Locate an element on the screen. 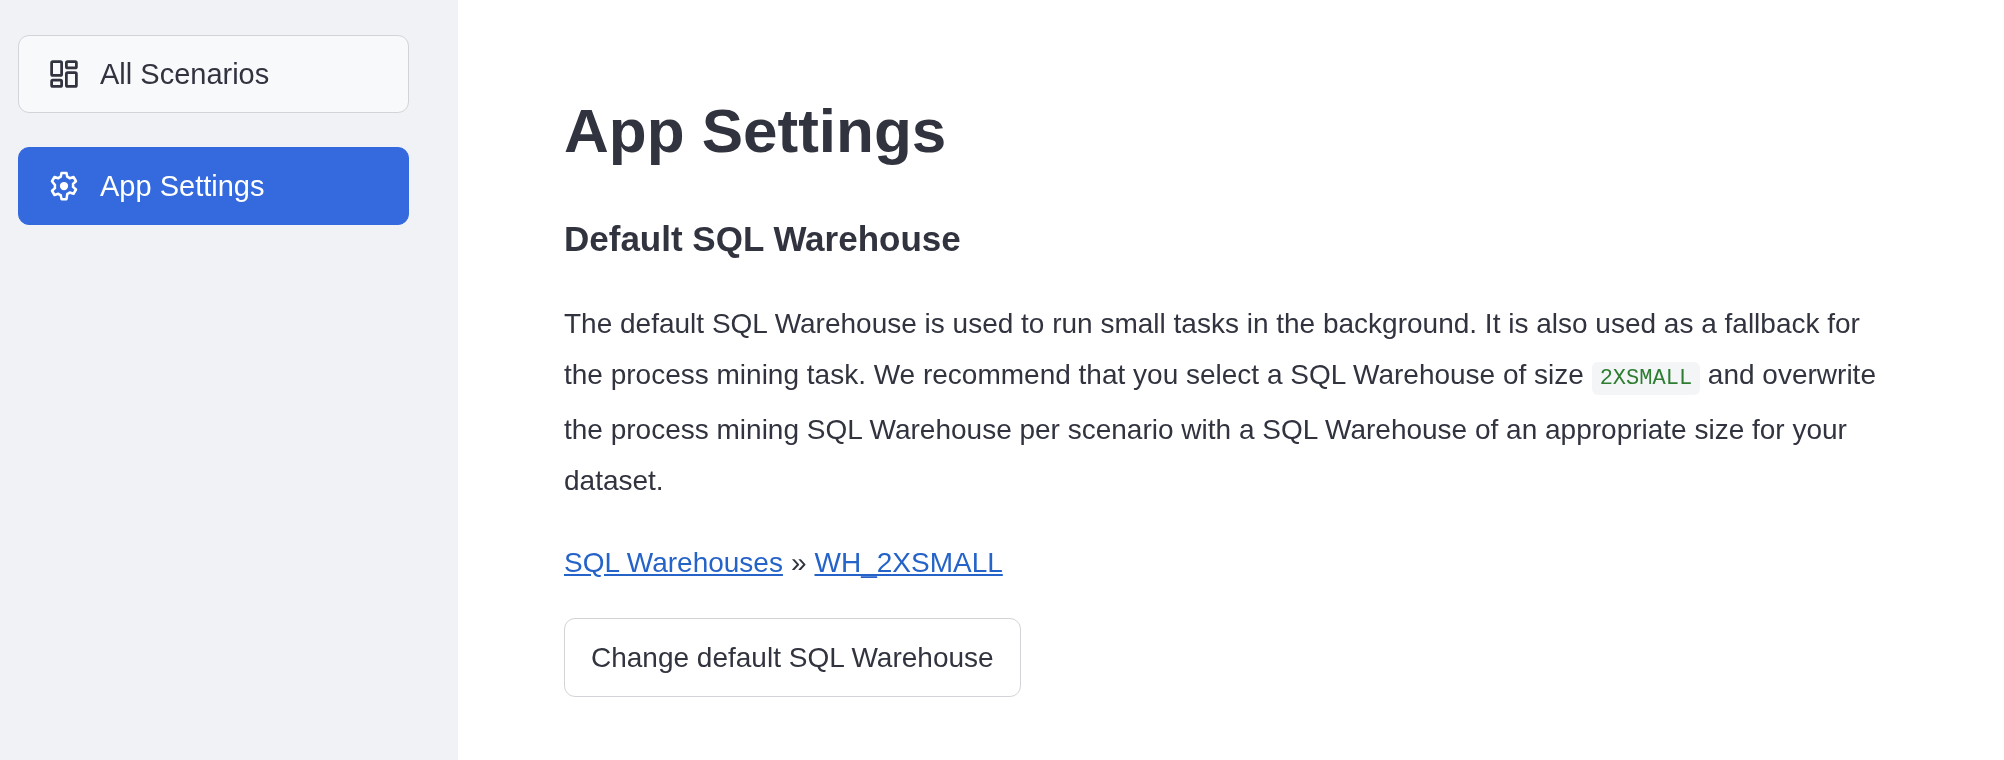 The width and height of the screenshot is (2004, 760). settings-icon is located at coordinates (64, 186).